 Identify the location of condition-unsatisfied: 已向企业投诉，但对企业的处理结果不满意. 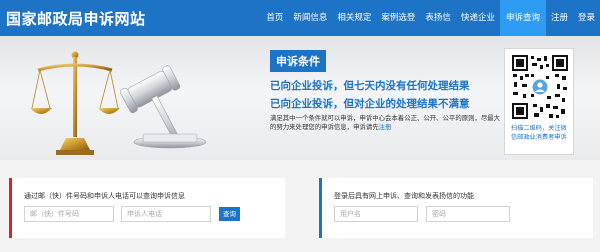
(370, 104).